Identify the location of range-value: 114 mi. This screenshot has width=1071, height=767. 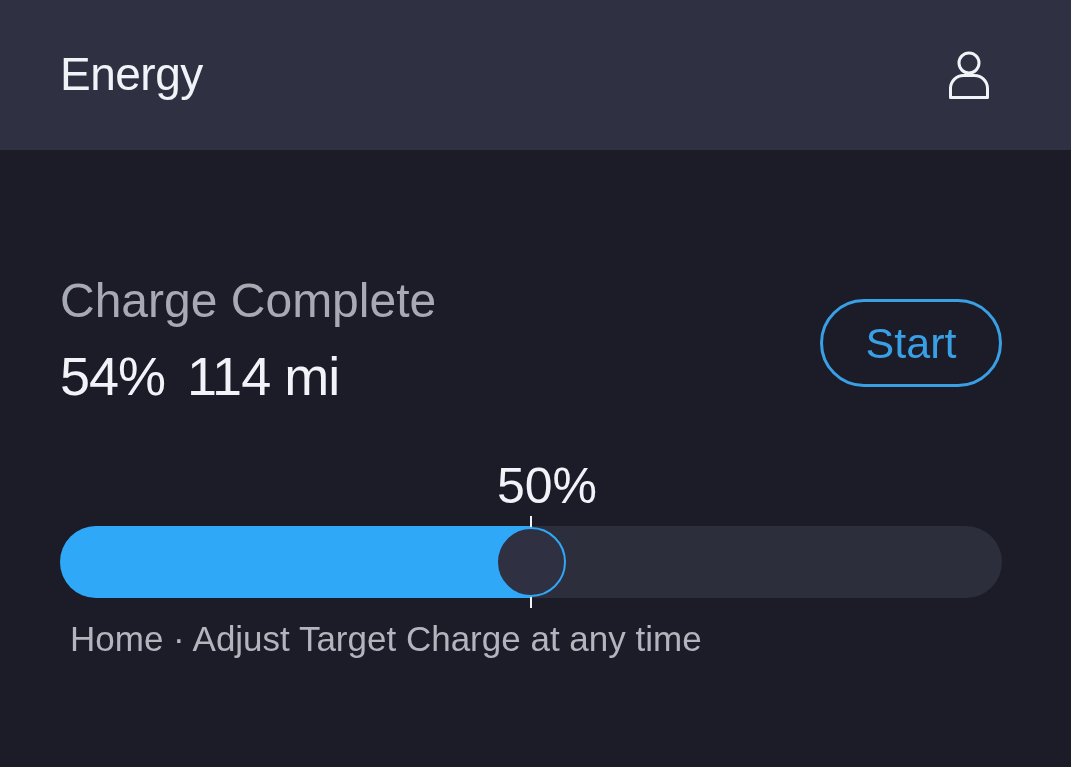
(263, 376).